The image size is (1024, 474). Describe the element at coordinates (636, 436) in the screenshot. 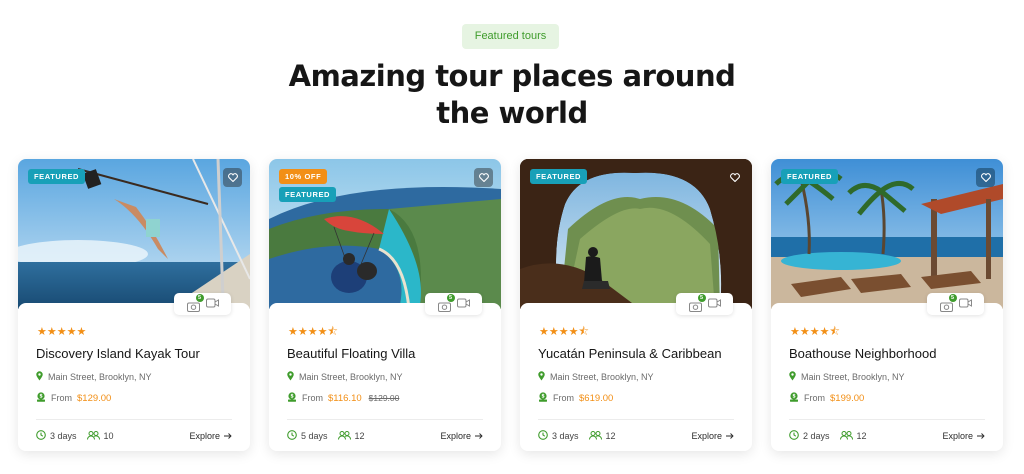

I see `tour-footer: 3 days 12 Explore` at that location.